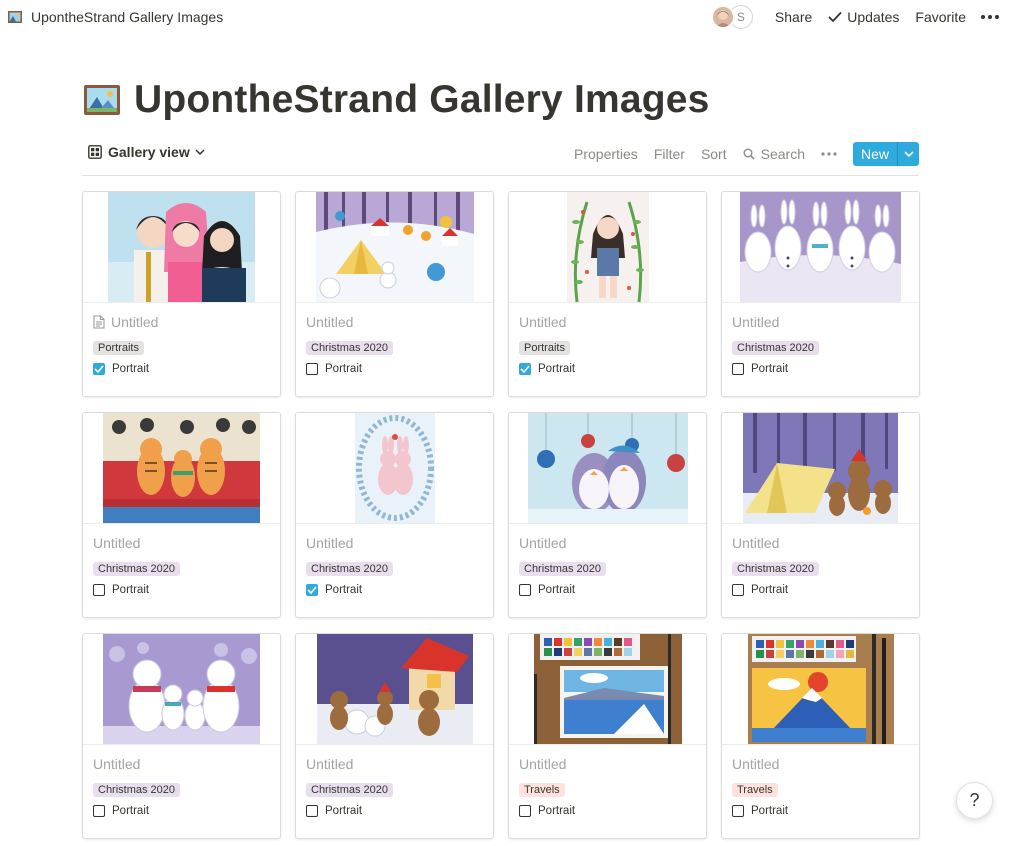 This screenshot has height=846, width=1012. What do you see at coordinates (99, 322) in the screenshot?
I see `page-icon` at bounding box center [99, 322].